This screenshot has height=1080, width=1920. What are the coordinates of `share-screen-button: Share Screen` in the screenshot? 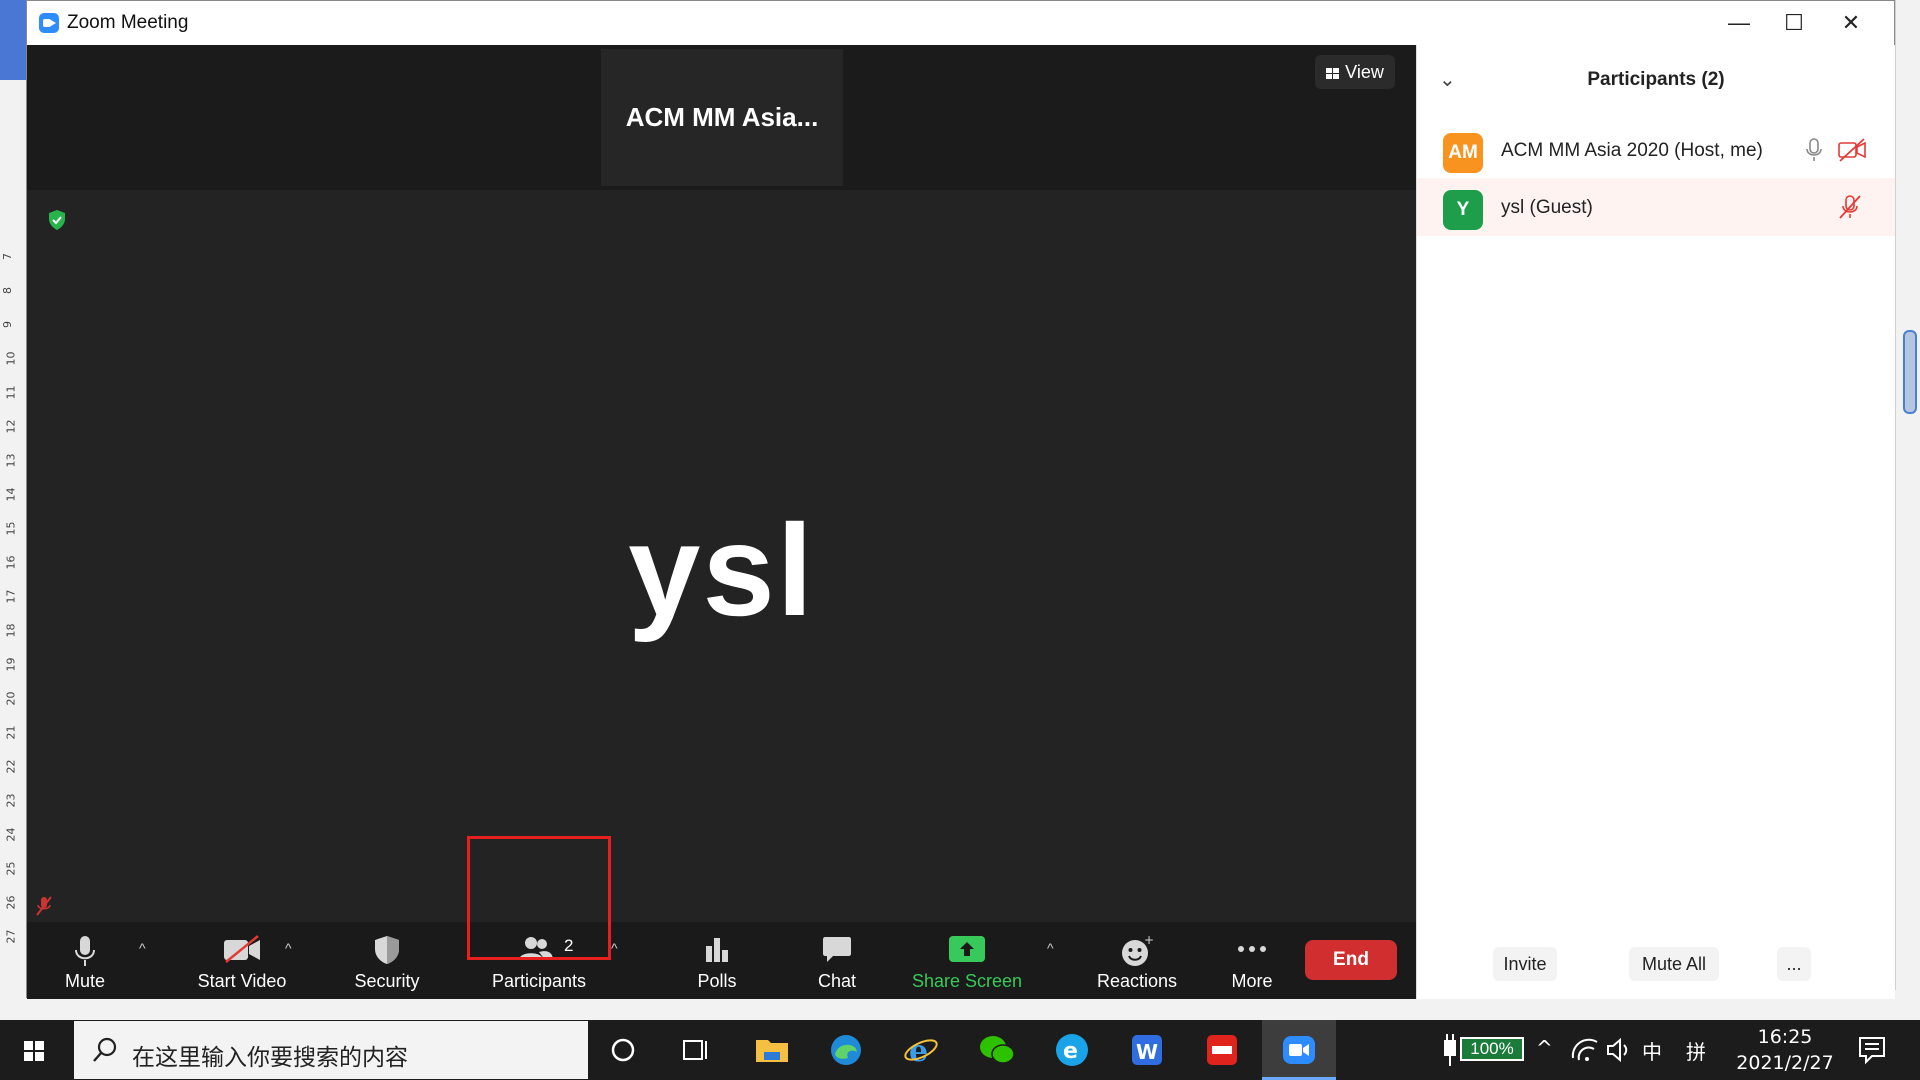 It's located at (967, 960).